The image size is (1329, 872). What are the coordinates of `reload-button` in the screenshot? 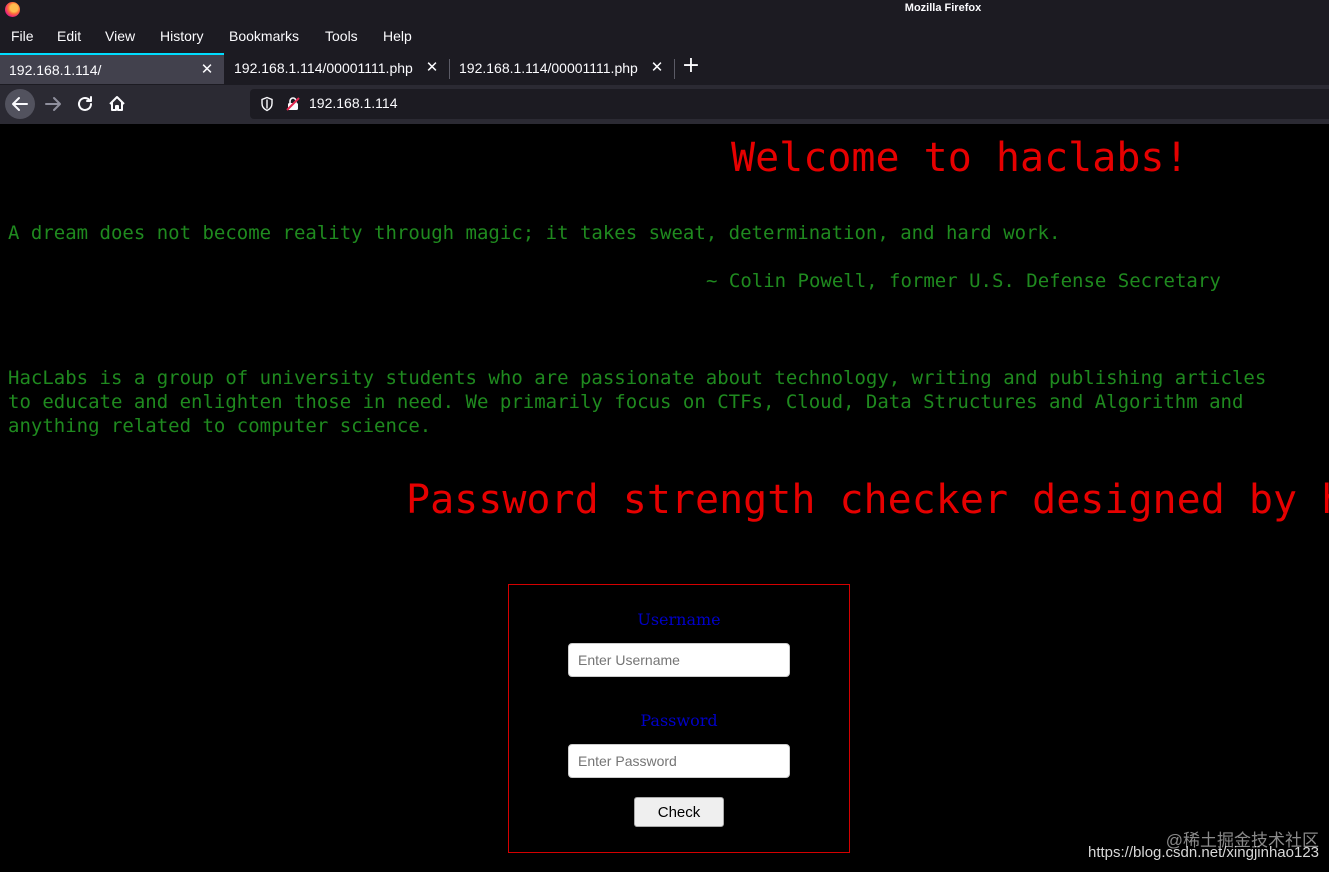 It's located at (85, 104).